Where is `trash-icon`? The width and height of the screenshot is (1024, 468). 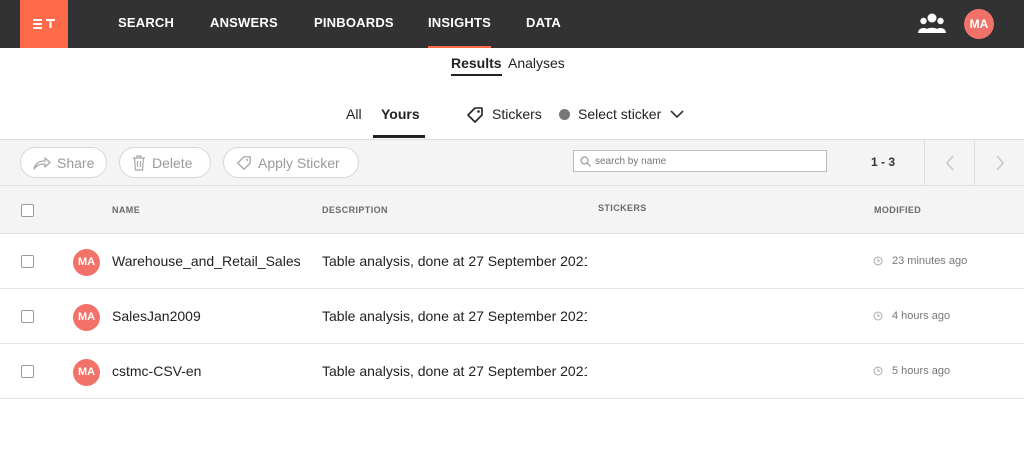
trash-icon is located at coordinates (139, 162).